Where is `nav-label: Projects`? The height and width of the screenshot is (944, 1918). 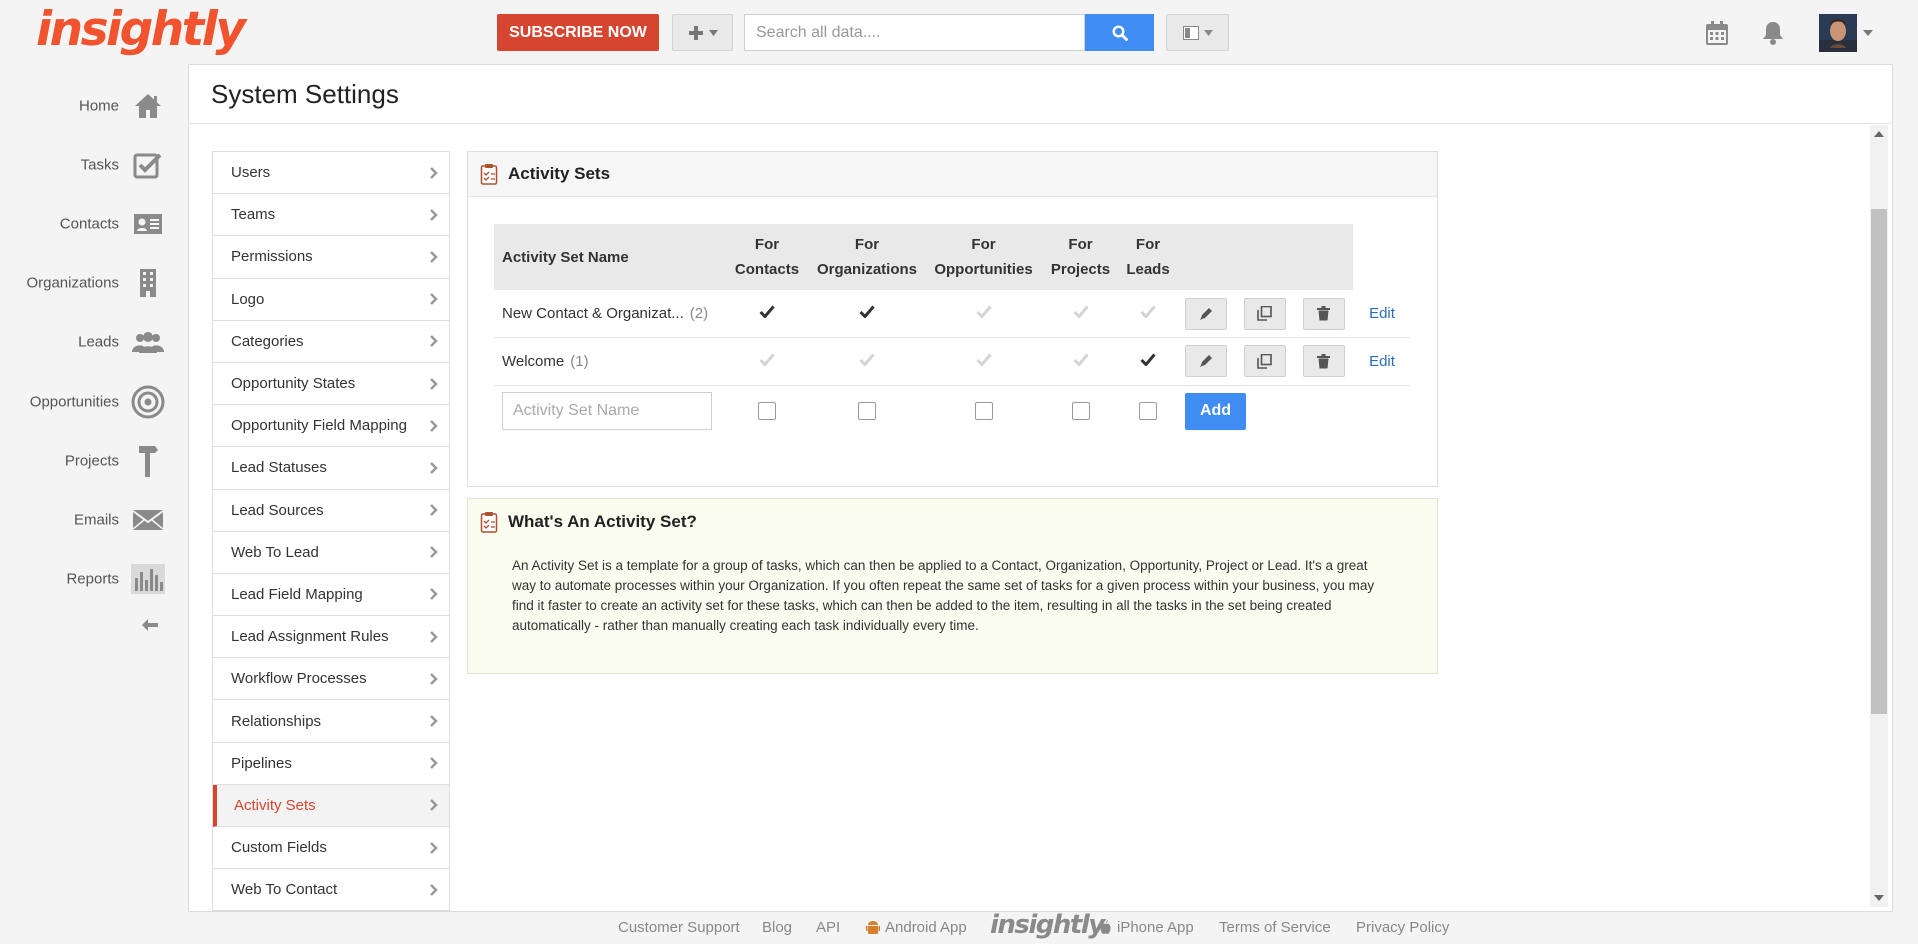 nav-label: Projects is located at coordinates (91, 461).